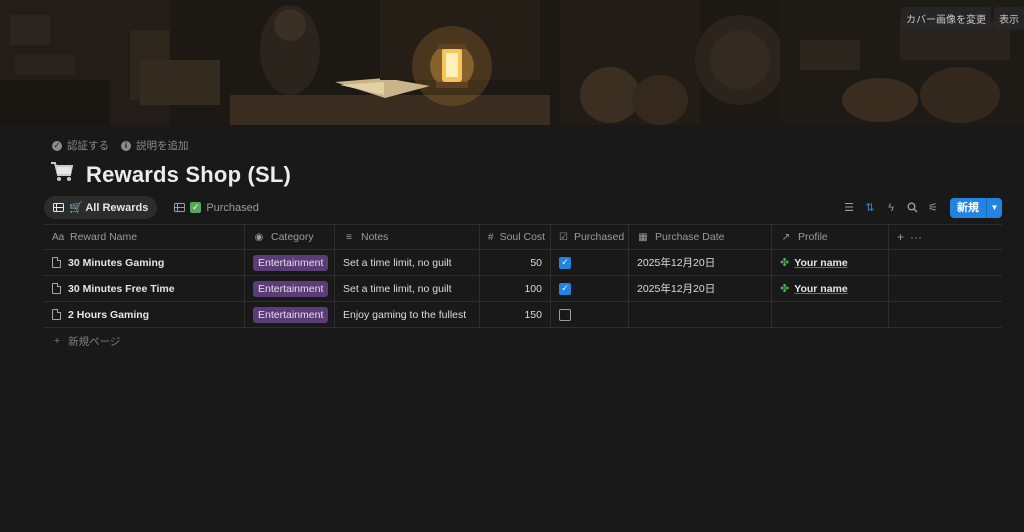 The width and height of the screenshot is (1024, 532). I want to click on reward-name: 30 Minutes Gaming, so click(116, 262).